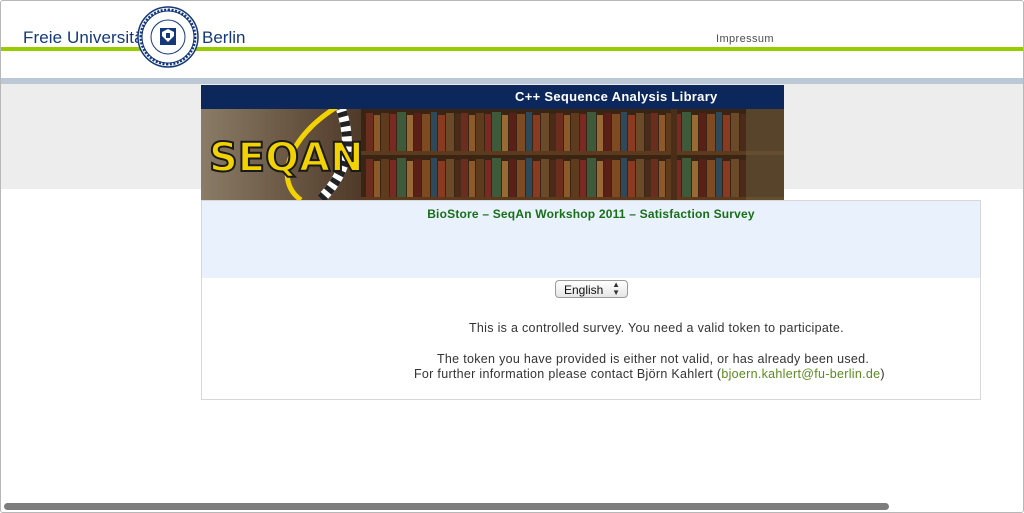 Image resolution: width=1024 pixels, height=513 pixels. I want to click on university-name-right: Berlin, so click(224, 37).